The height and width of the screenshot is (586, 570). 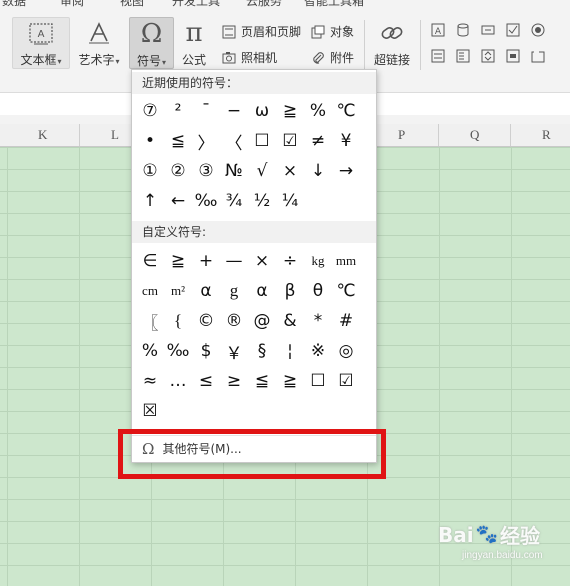 I want to click on recent-symbol: ×, so click(x=290, y=171).